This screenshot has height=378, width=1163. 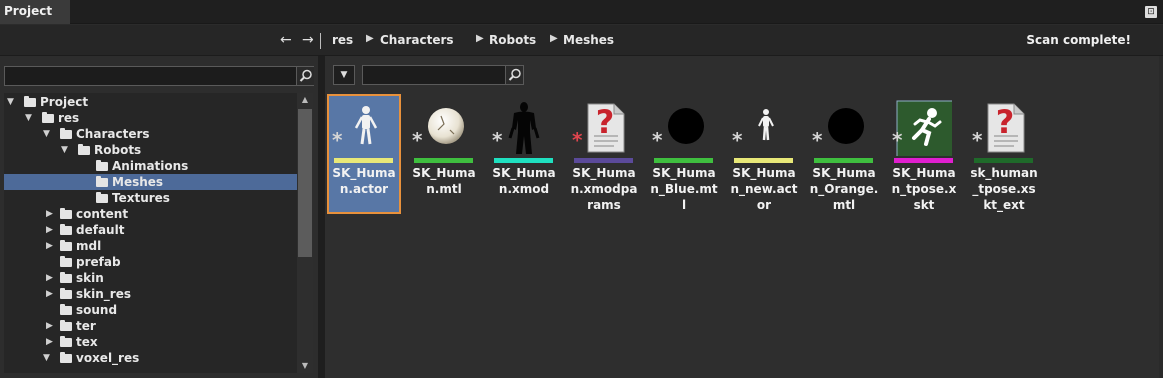 I want to click on tree-item-label: Animations, so click(x=150, y=166).